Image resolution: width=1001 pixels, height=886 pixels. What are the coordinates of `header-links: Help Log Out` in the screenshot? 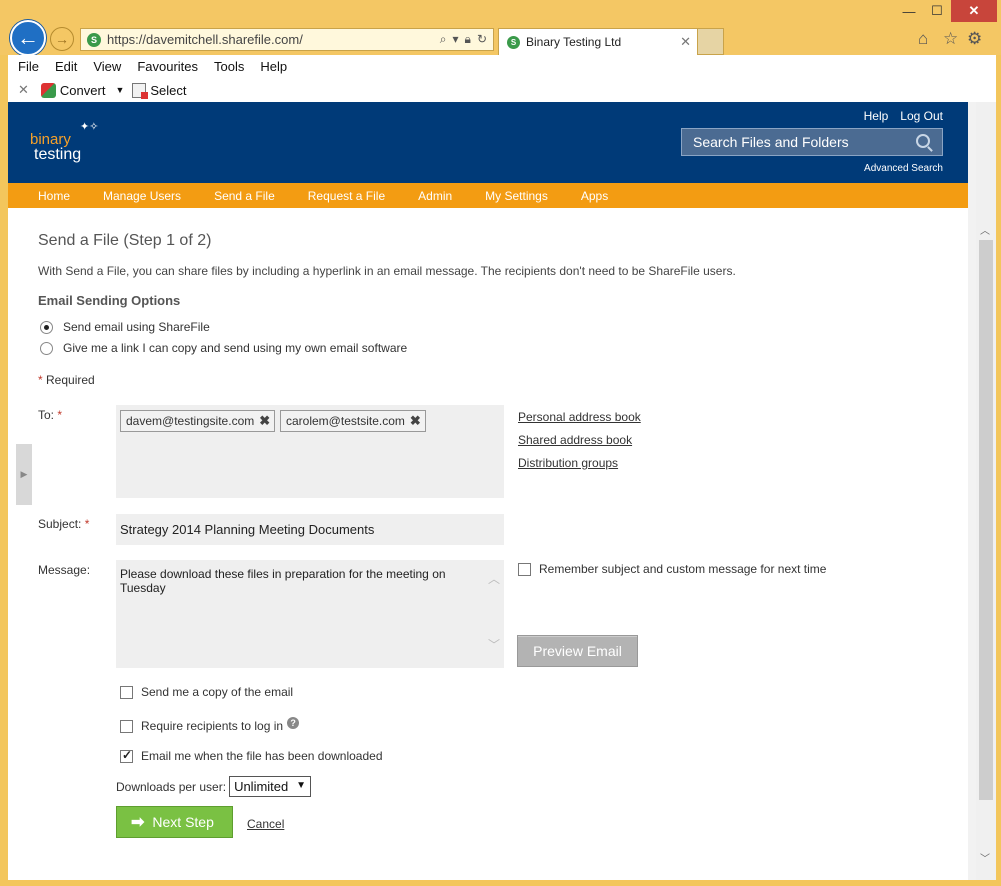 It's located at (903, 116).